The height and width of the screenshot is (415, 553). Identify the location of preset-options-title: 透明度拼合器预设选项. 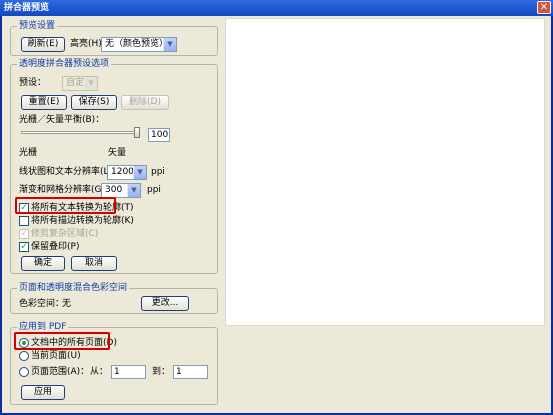
(64, 64).